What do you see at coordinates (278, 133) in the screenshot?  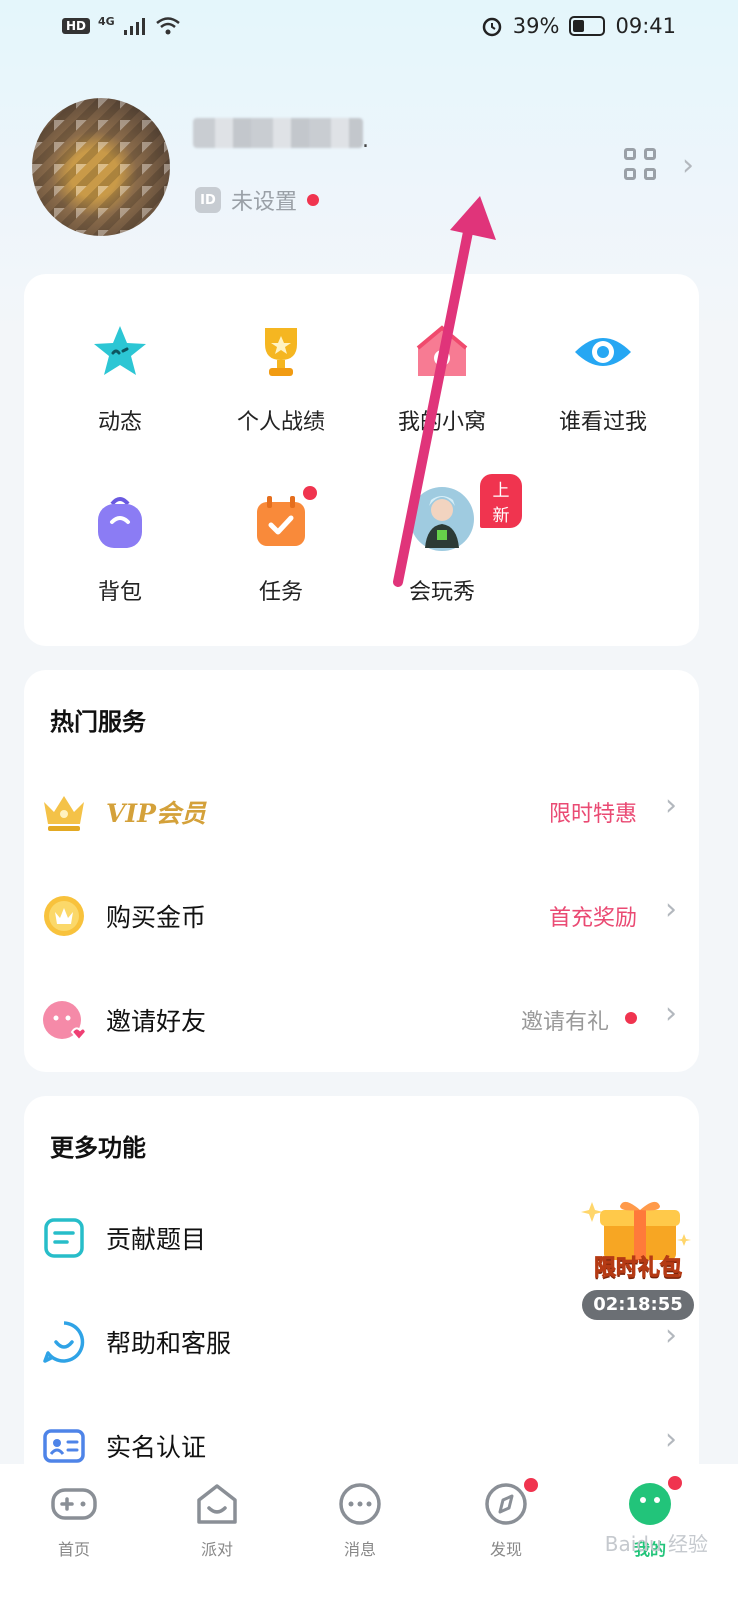 I see `username-blurred` at bounding box center [278, 133].